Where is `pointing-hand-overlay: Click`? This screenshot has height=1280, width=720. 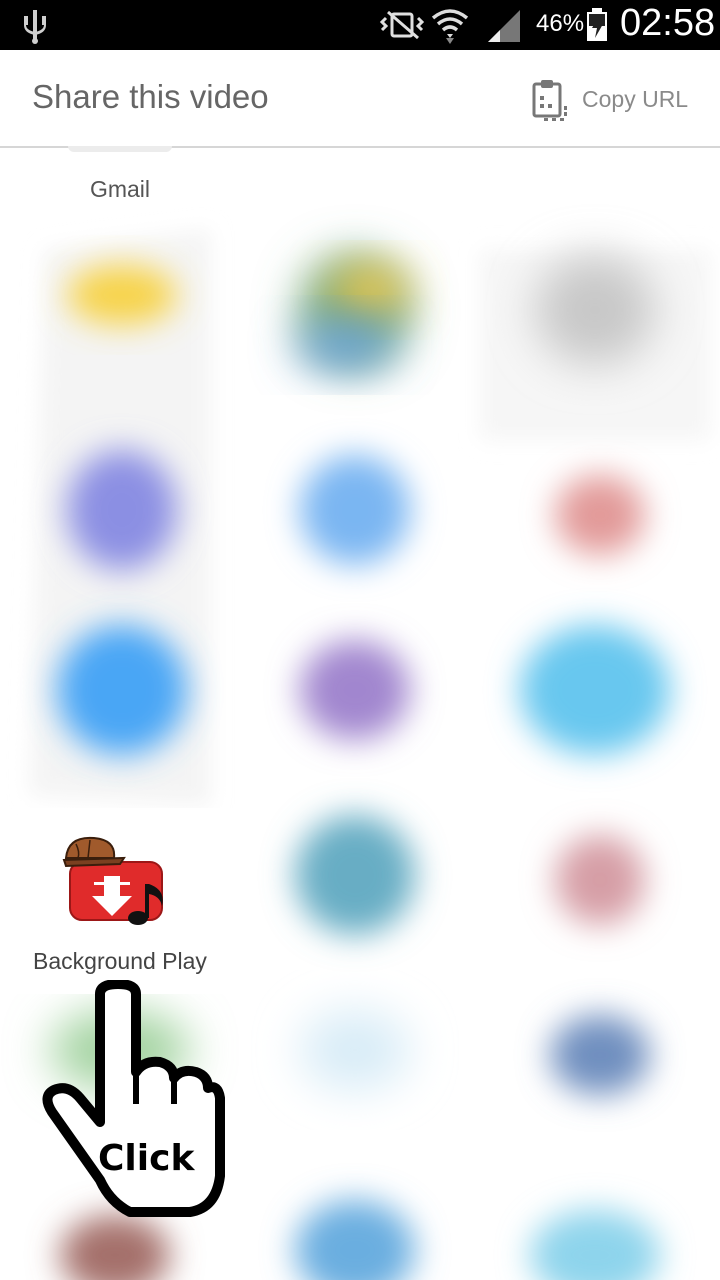 pointing-hand-overlay: Click is located at coordinates (133, 1098).